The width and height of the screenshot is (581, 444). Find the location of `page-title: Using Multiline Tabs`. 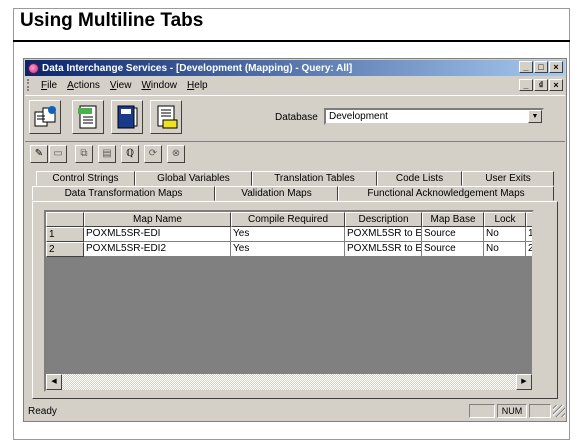

page-title: Using Multiline Tabs is located at coordinates (112, 20).